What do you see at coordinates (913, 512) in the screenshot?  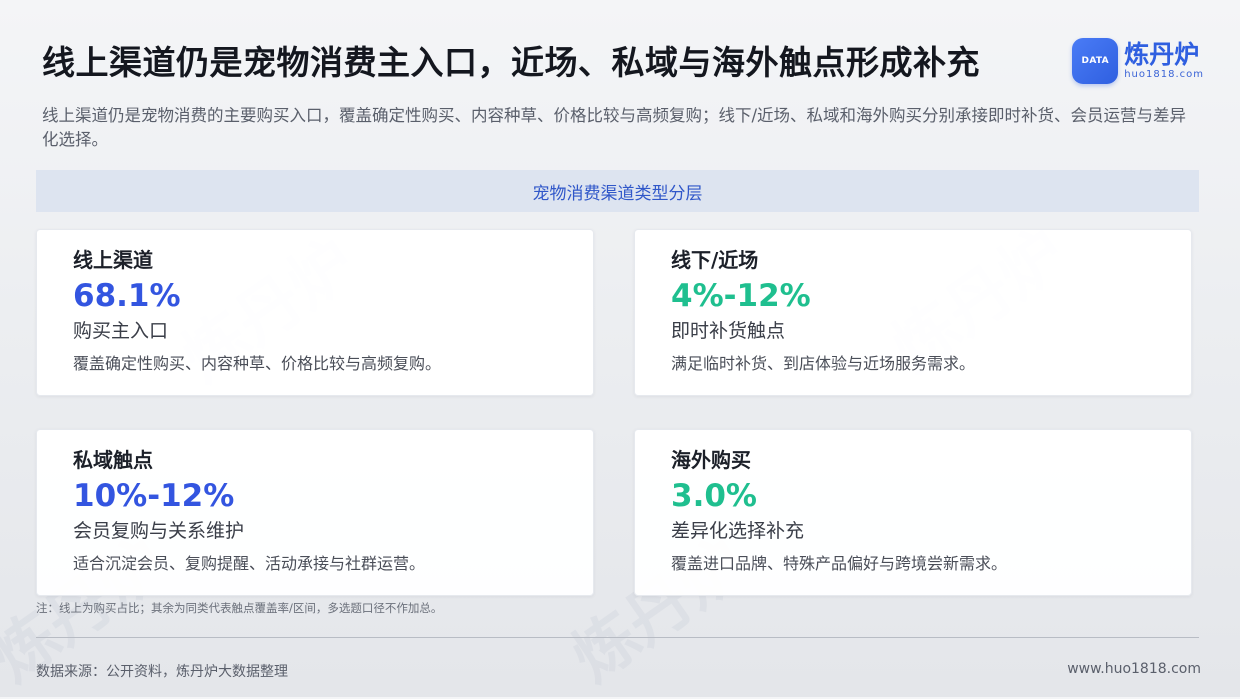 I see `channel-card-overseas: 海外购买 3.0% 差异化选择补充 覆盖进口品牌、特殊产品偏好与跨境尝新需求。` at bounding box center [913, 512].